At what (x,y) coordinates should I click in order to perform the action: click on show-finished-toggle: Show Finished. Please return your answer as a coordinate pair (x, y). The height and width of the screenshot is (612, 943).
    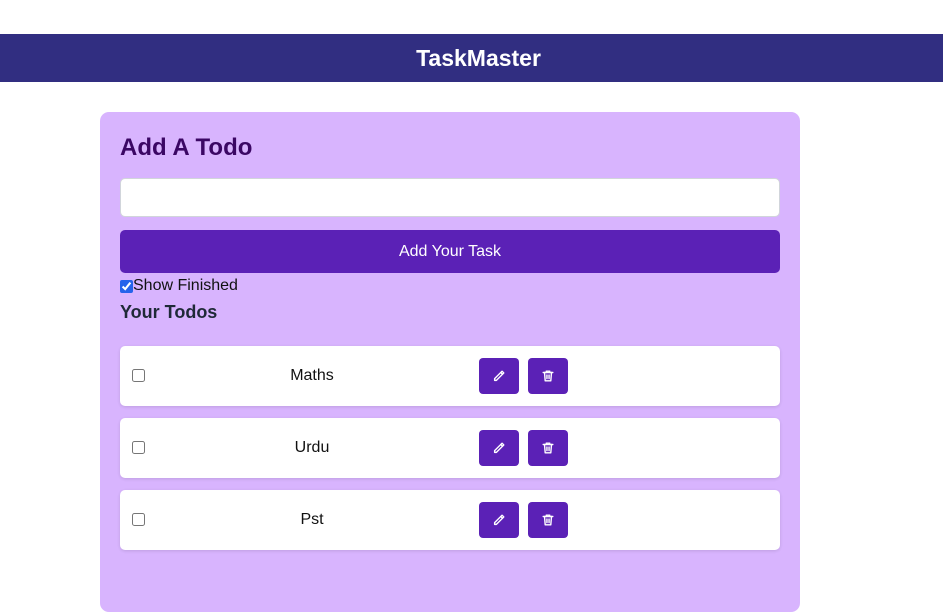
    Looking at the image, I should click on (179, 286).